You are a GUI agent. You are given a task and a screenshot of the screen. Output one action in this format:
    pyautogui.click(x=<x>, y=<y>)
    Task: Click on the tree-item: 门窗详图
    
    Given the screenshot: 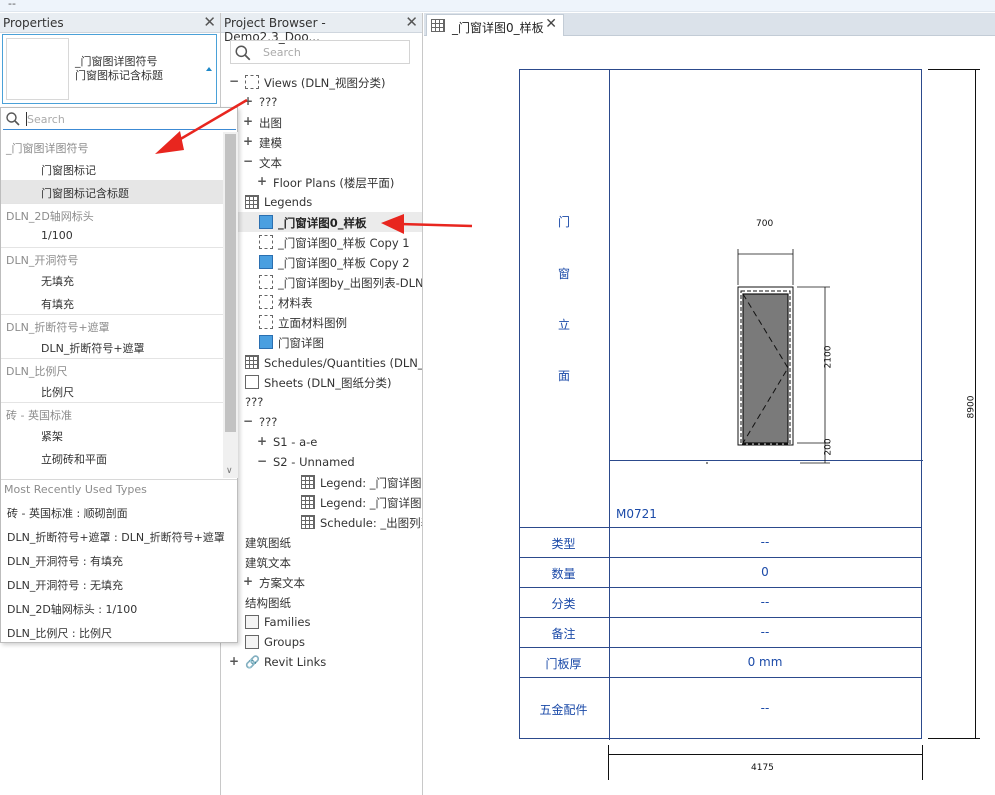 What is the action you would take?
    pyautogui.click(x=321, y=342)
    